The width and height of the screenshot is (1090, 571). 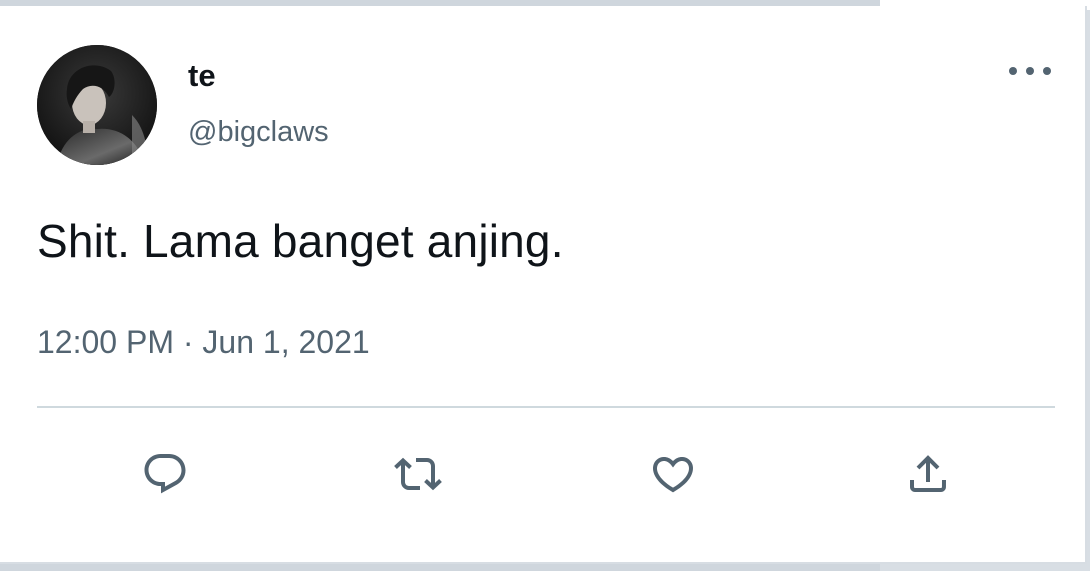 I want to click on reply-icon, so click(x=165, y=474).